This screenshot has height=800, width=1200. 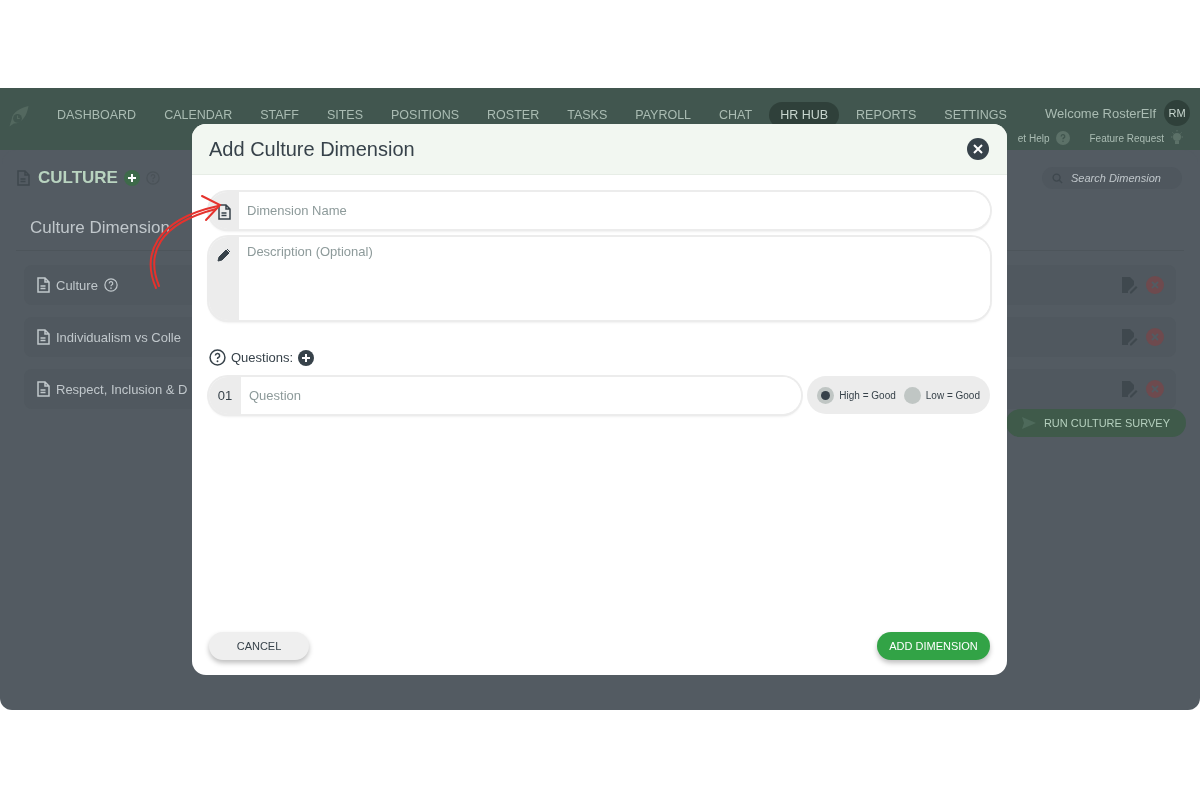 What do you see at coordinates (1112, 178) in the screenshot?
I see `search-field: Search Dimension` at bounding box center [1112, 178].